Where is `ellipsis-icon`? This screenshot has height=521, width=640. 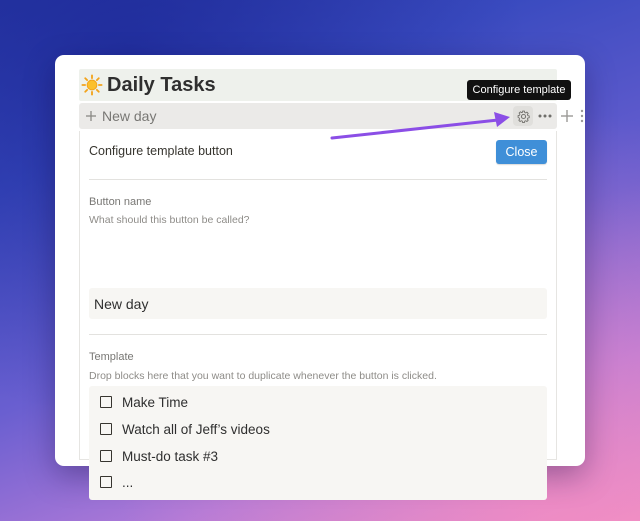 ellipsis-icon is located at coordinates (545, 116).